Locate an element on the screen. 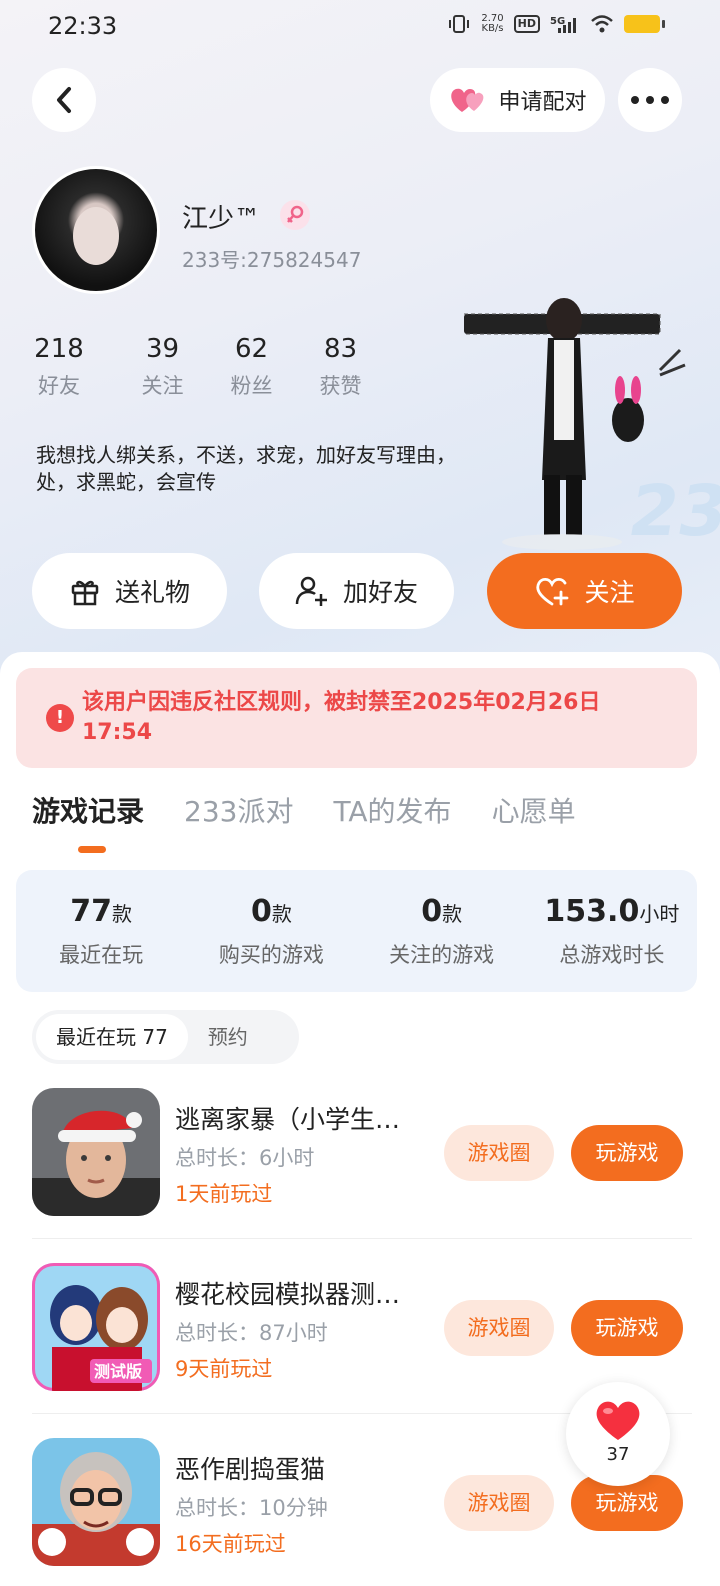 The image size is (720, 1586). game-last-played: 16天前玩过 is located at coordinates (230, 1544).